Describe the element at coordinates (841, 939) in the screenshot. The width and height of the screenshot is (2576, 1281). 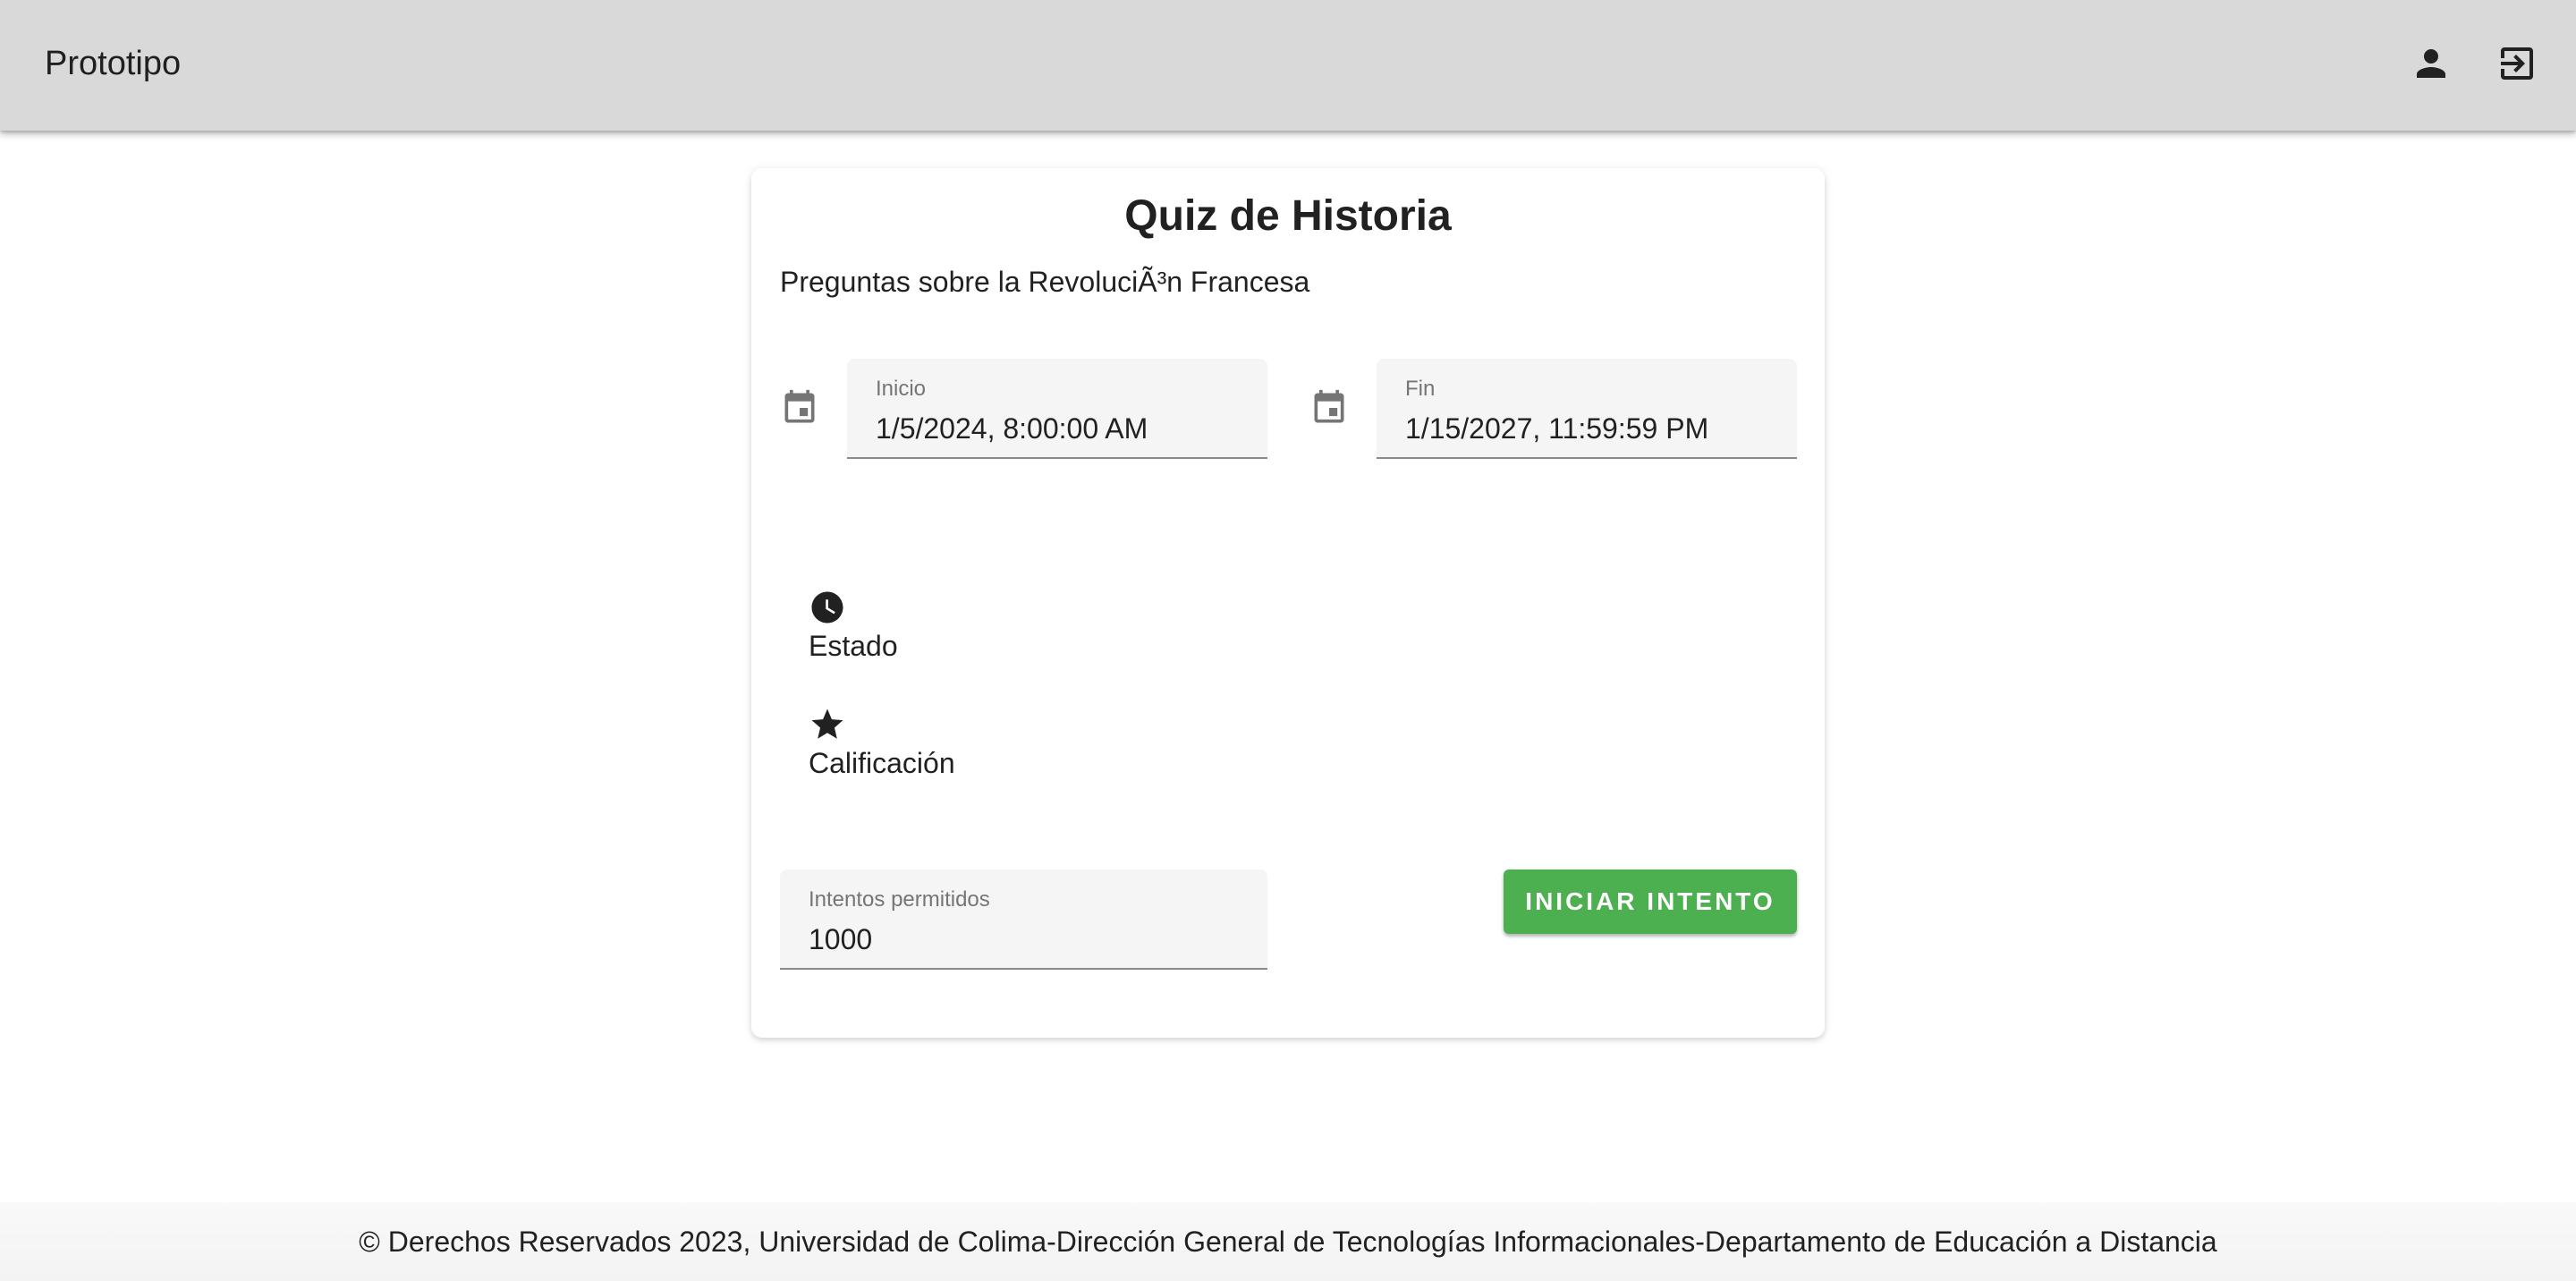
I see `attempts-value: 1000` at that location.